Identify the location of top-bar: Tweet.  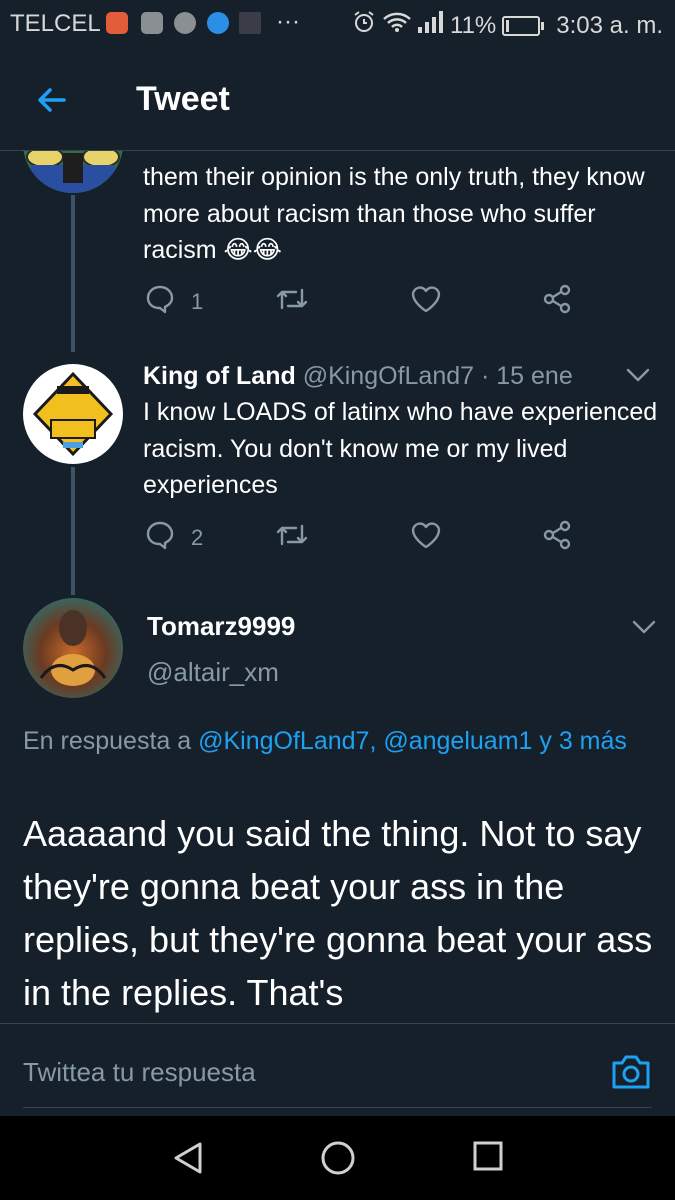
(337, 100).